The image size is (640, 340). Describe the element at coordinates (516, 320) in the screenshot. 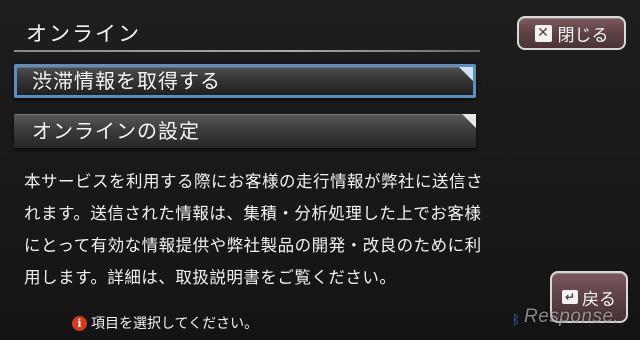

I see `bluetooth-icon: ᛒ` at that location.